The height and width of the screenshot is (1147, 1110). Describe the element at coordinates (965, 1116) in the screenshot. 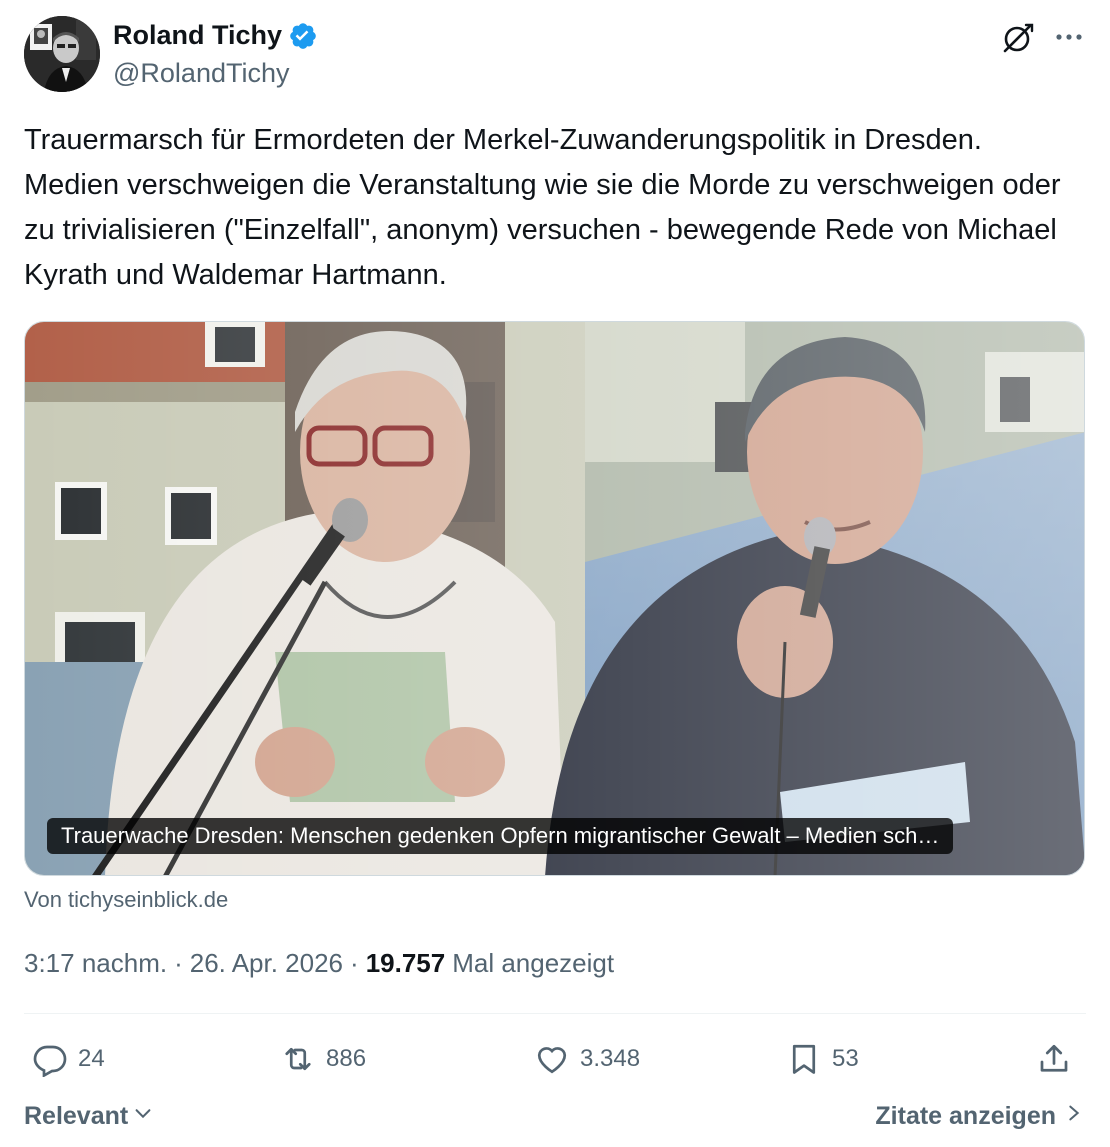

I see `quotes-label: Zitate anzeigen` at that location.